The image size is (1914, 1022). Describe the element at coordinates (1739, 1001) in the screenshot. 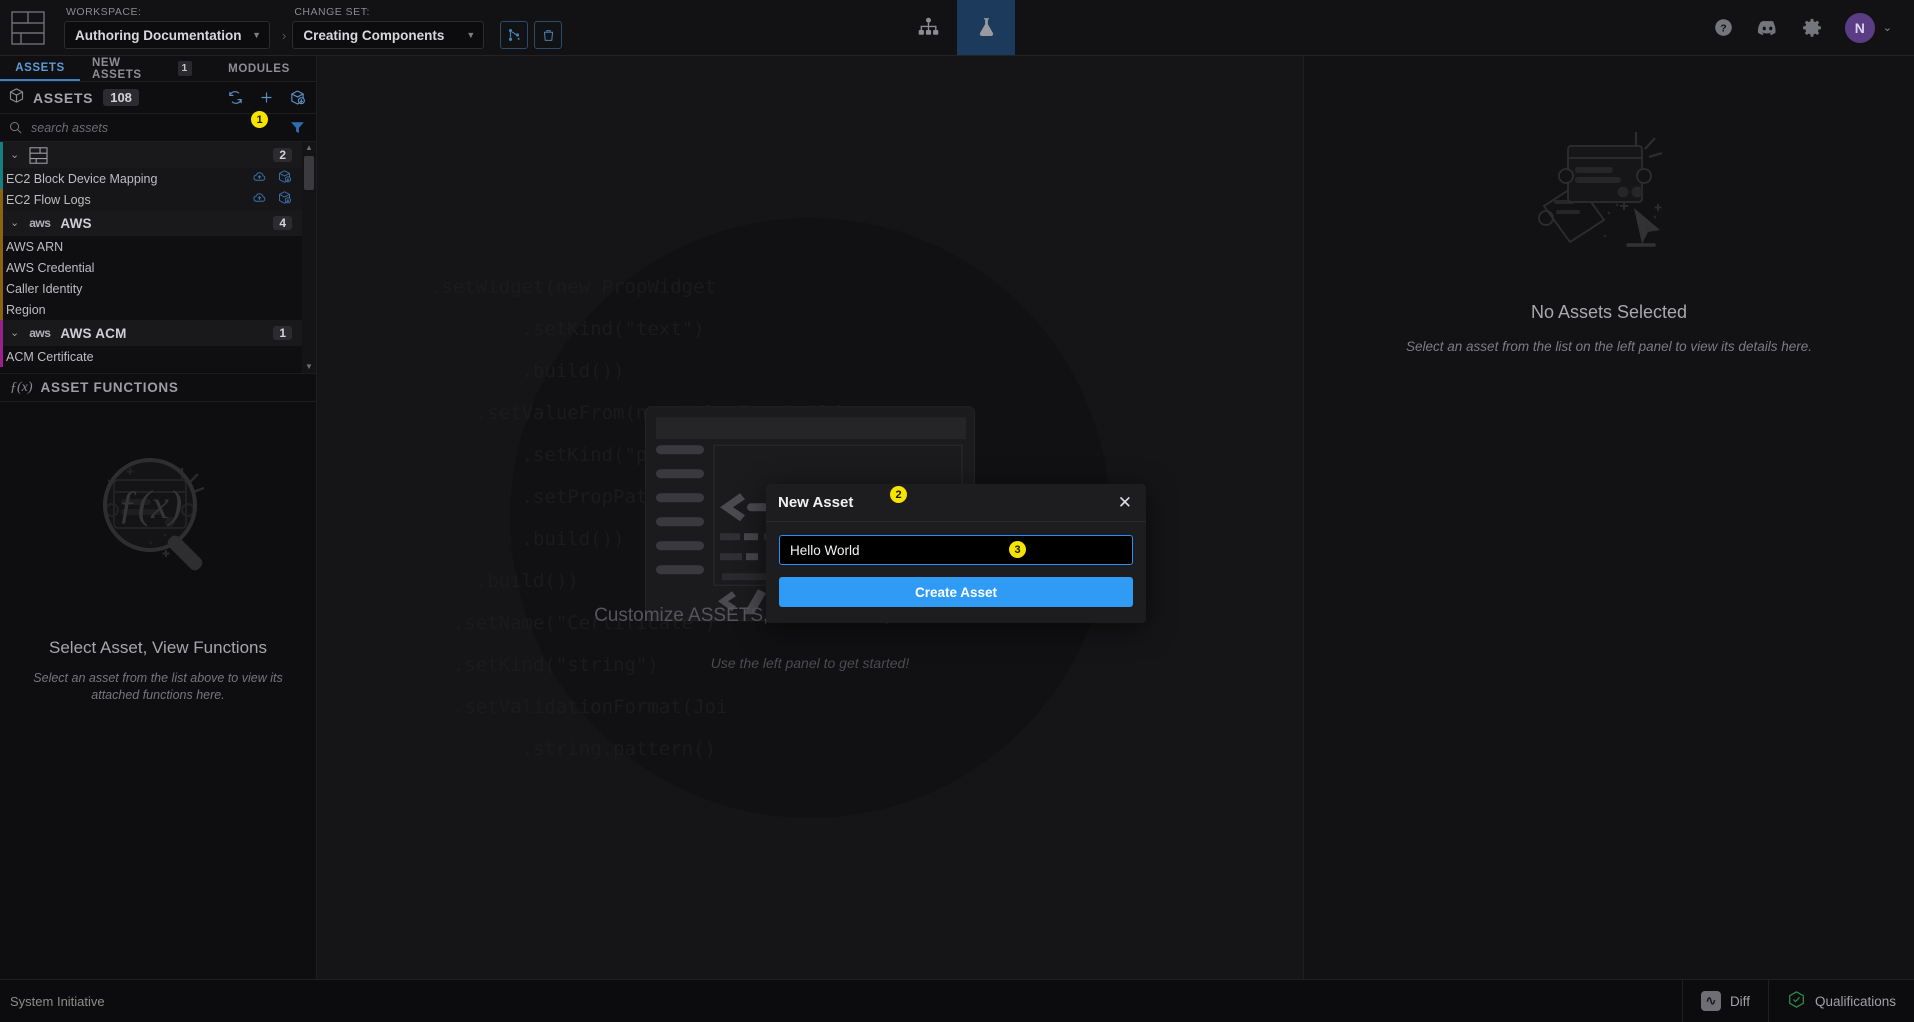

I see `diff-label: Diff` at that location.